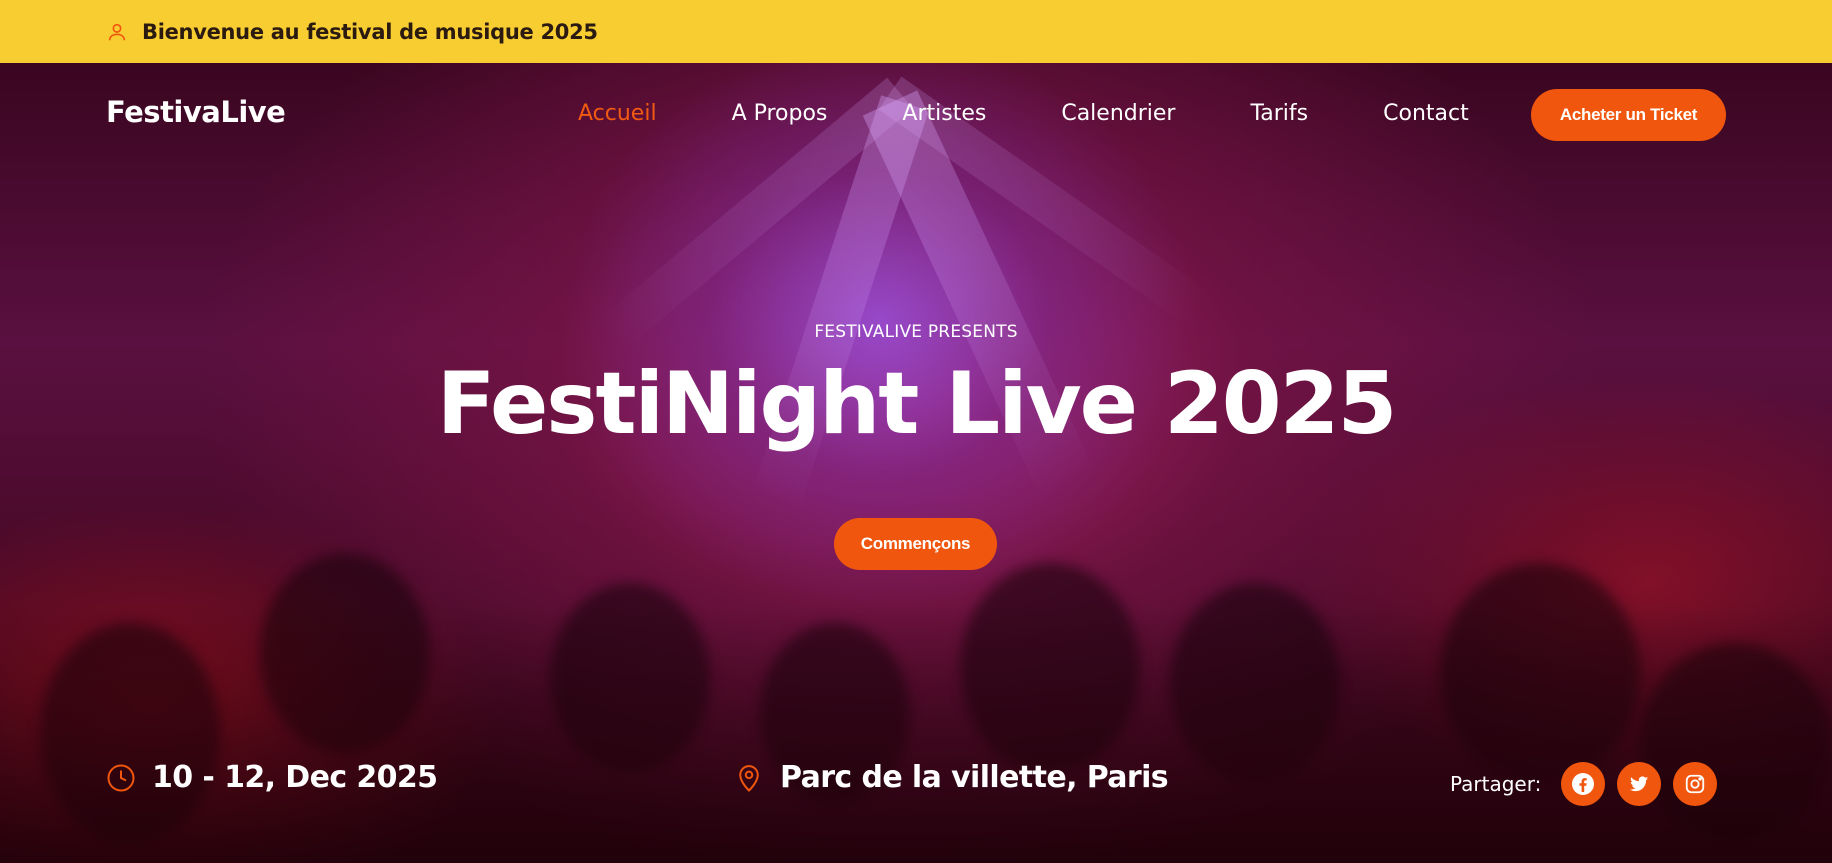 The width and height of the screenshot is (1832, 863). Describe the element at coordinates (1695, 784) in the screenshot. I see `instagram-icon` at that location.